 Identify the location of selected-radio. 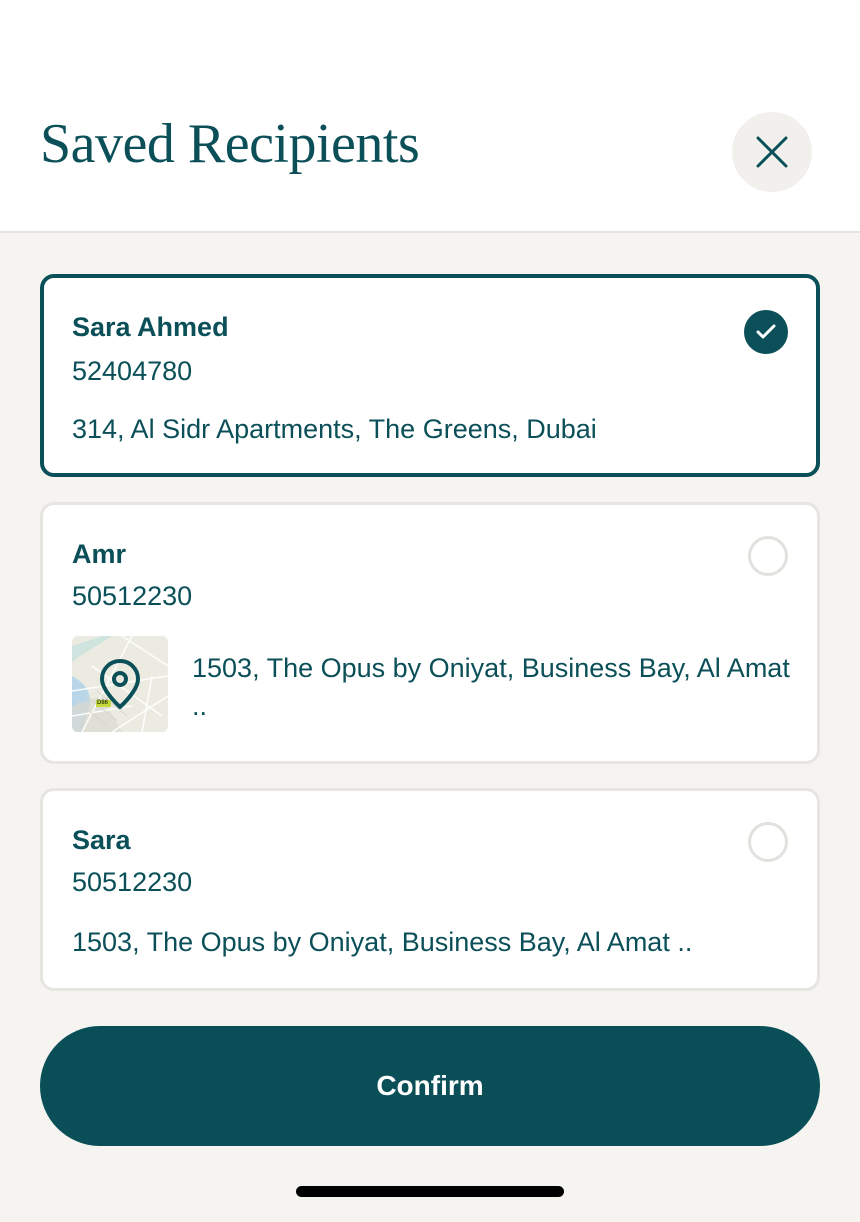
(766, 332).